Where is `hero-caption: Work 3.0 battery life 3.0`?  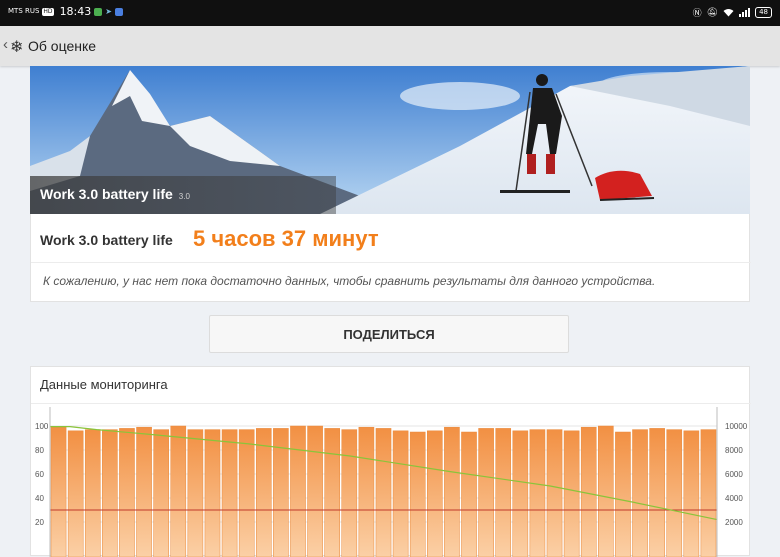 hero-caption: Work 3.0 battery life 3.0 is located at coordinates (183, 195).